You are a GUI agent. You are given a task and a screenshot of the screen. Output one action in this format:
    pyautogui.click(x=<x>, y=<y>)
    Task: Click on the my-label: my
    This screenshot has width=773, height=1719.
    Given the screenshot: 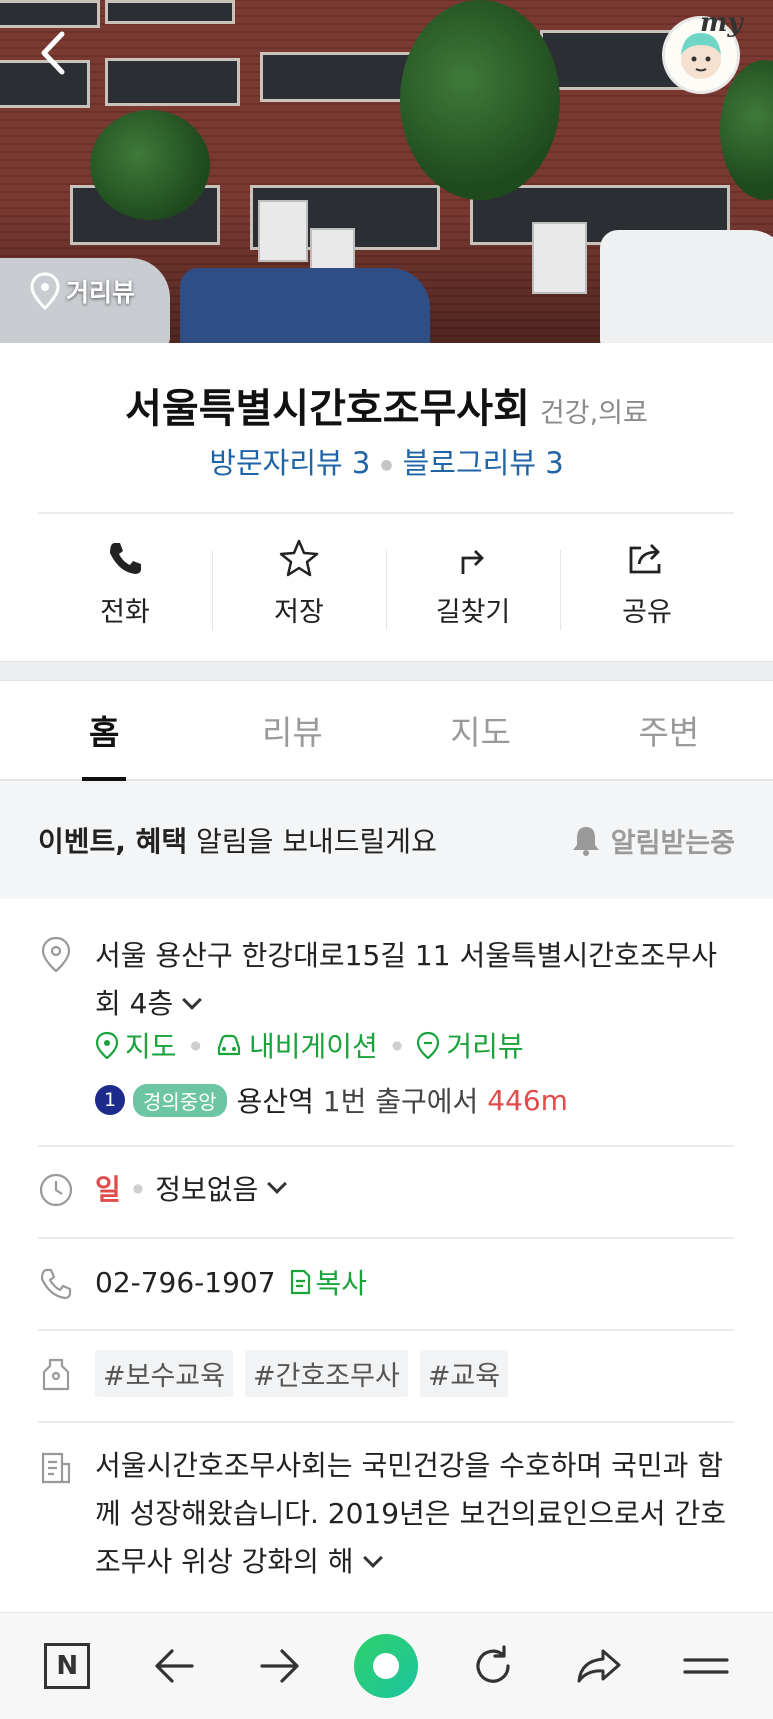 What is the action you would take?
    pyautogui.click(x=721, y=23)
    